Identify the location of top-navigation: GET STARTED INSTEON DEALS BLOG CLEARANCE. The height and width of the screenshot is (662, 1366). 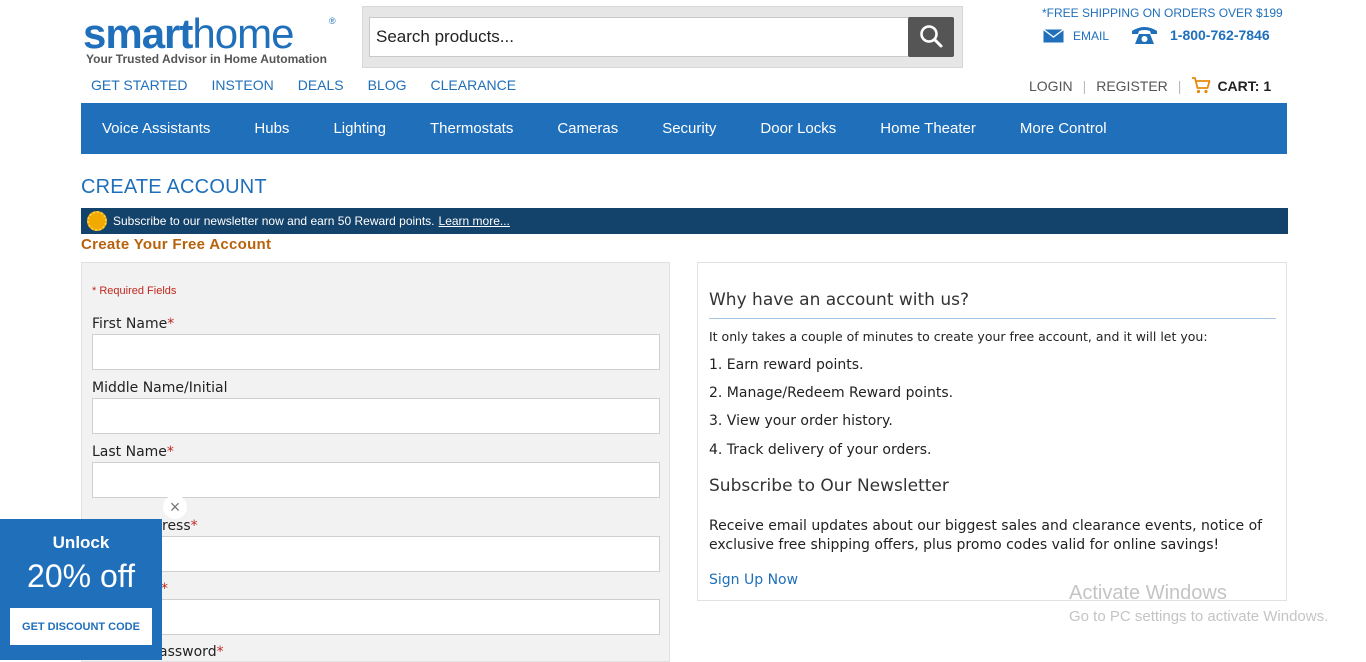
(315, 85).